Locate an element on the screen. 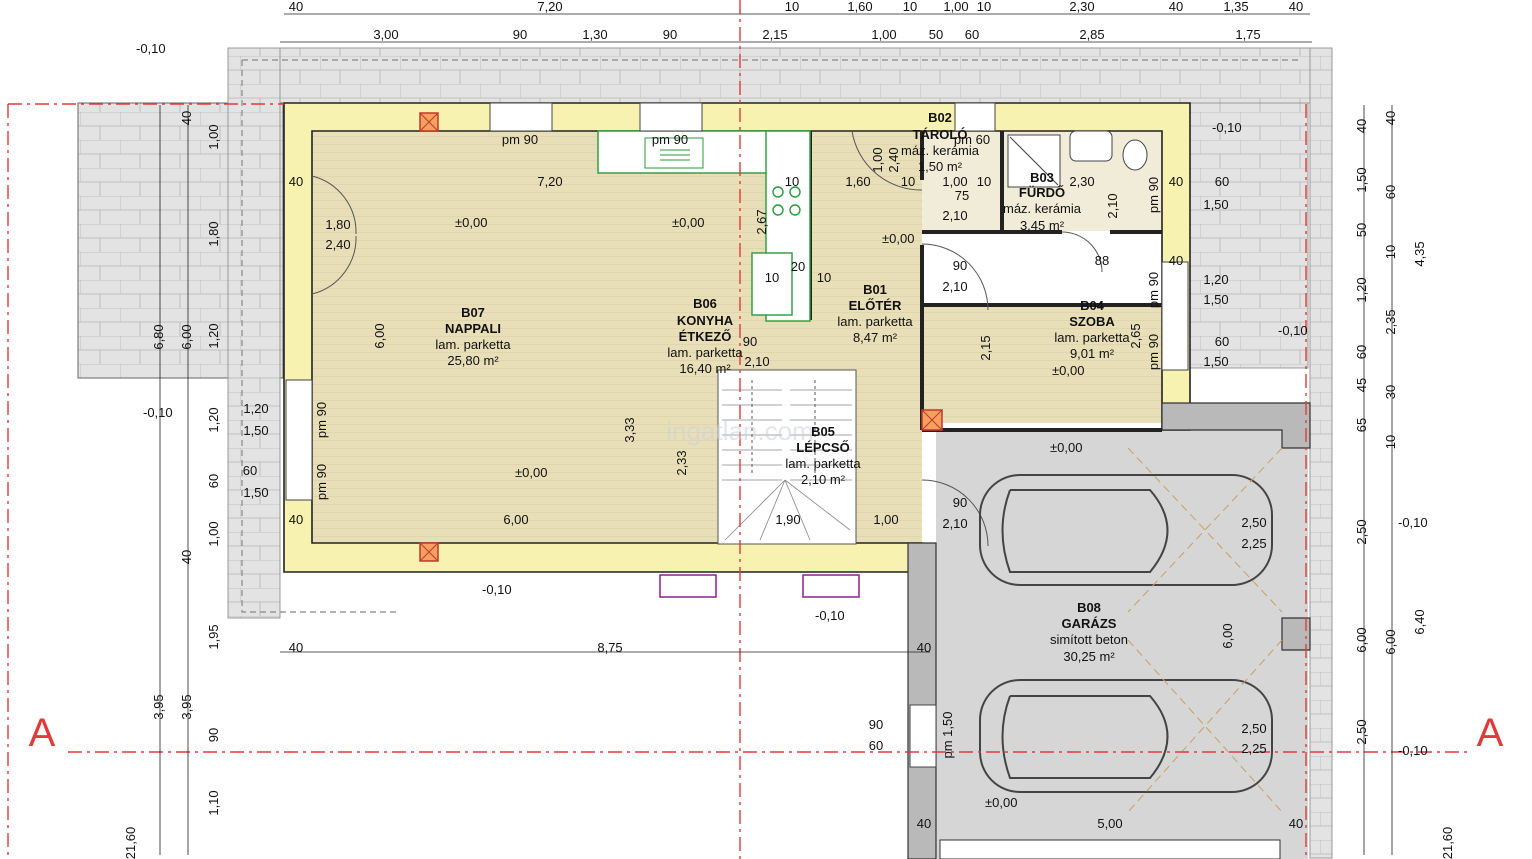 The image size is (1532, 859). room-name: ELŐTÉR is located at coordinates (875, 305).